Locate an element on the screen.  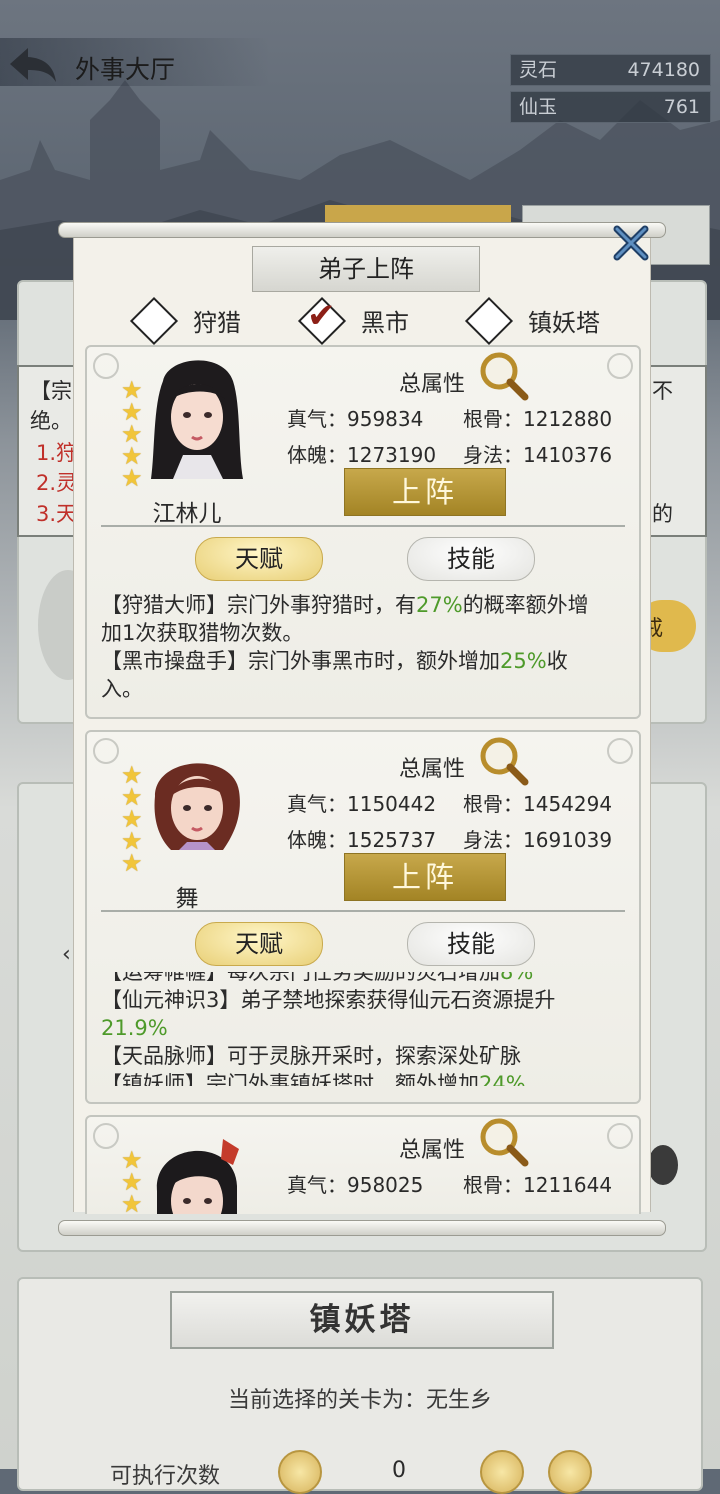
talent-entry: 【镇妖师】宗门外事镇妖塔时，额外增加24% is located at coordinates (313, 1079).